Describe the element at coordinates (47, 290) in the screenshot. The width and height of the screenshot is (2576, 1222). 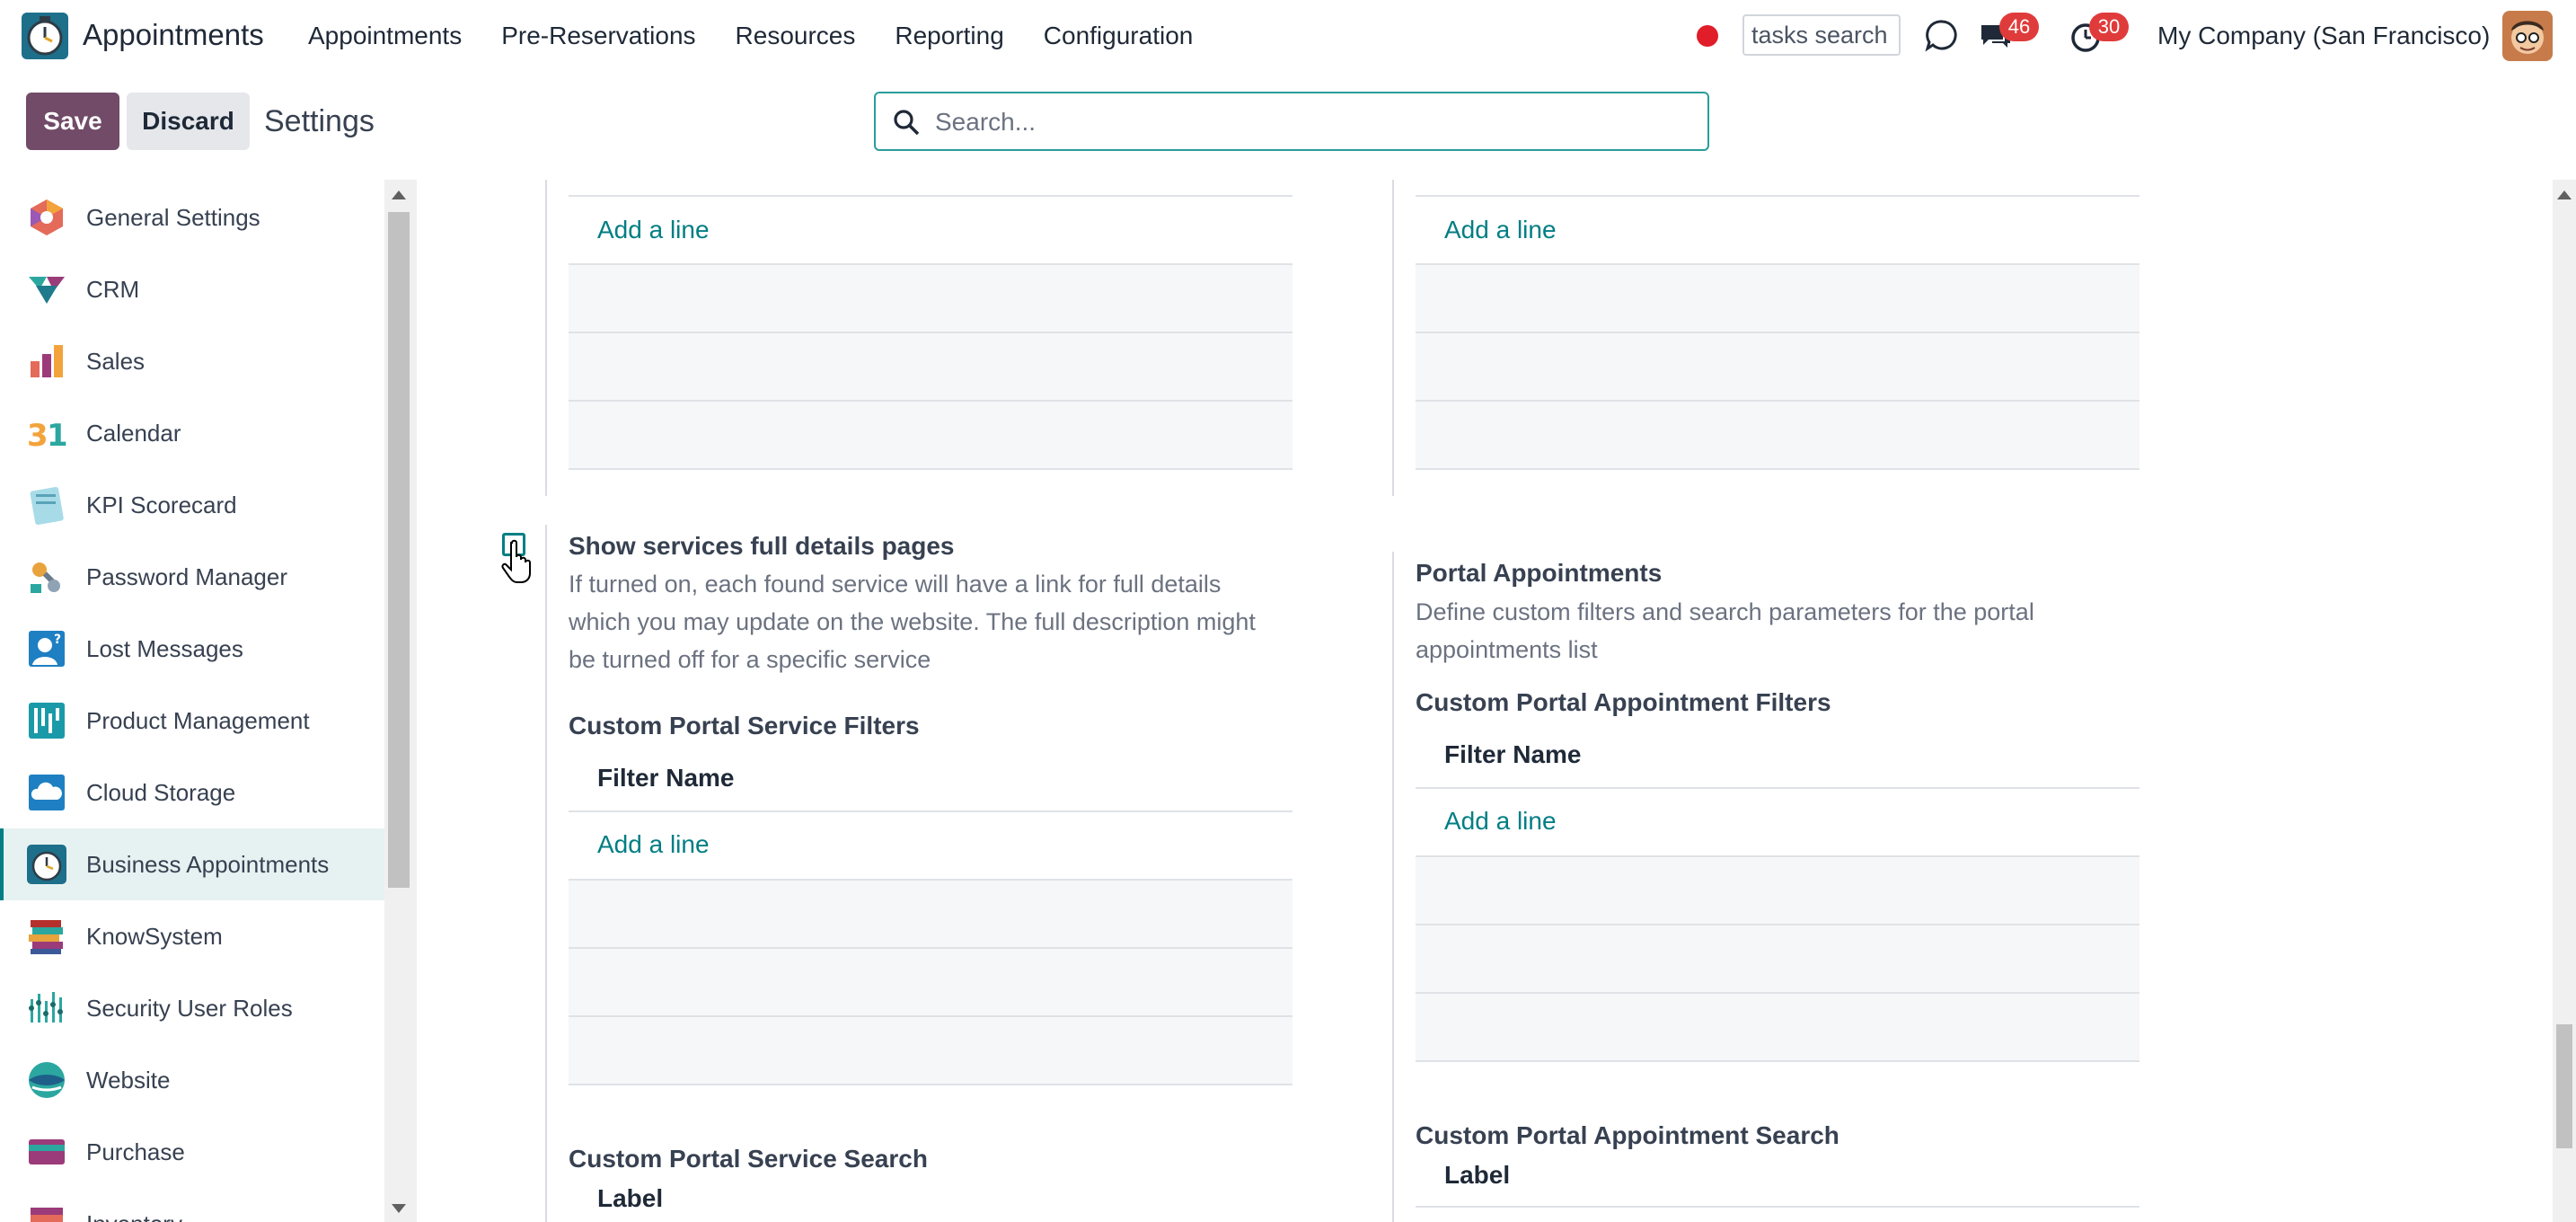
I see `crm-icon` at that location.